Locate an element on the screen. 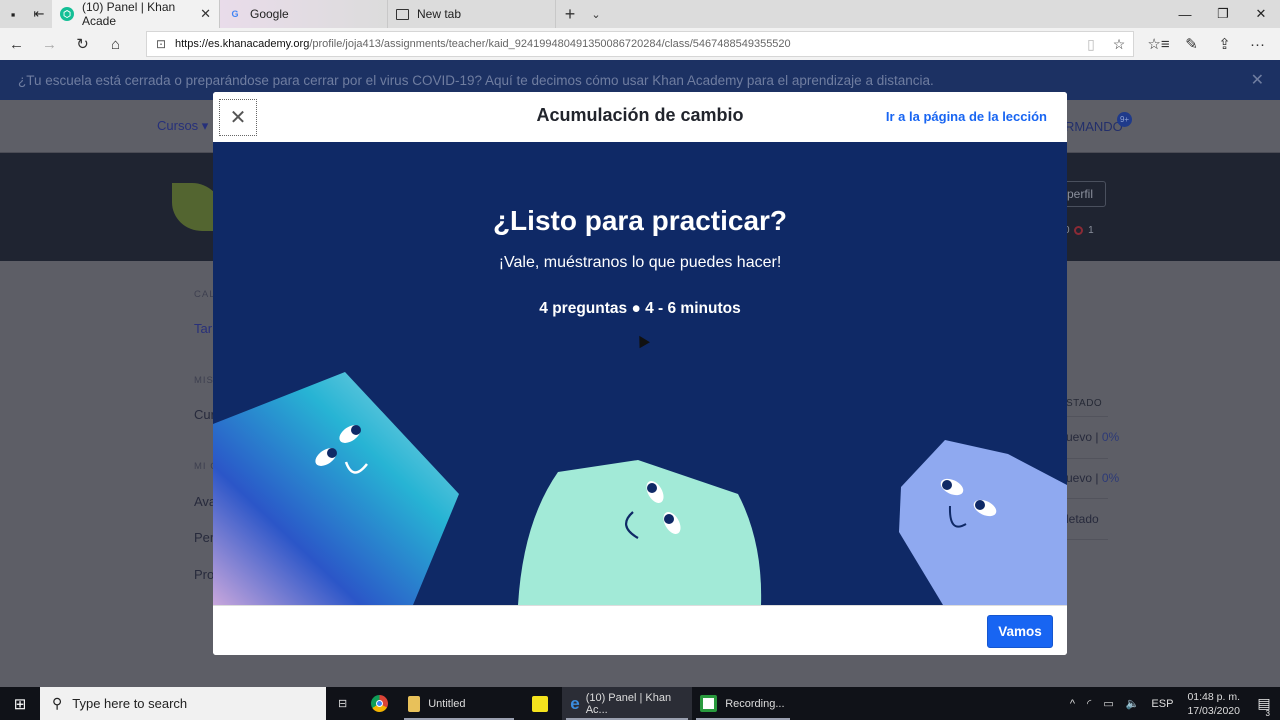 Image resolution: width=1280 pixels, height=720 pixels. restore-icon: ❐ is located at coordinates (1223, 14).